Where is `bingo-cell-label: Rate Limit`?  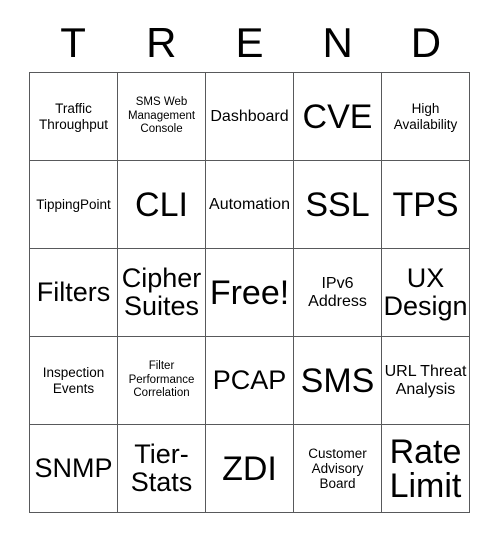
bingo-cell-label: Rate Limit is located at coordinates (425, 468).